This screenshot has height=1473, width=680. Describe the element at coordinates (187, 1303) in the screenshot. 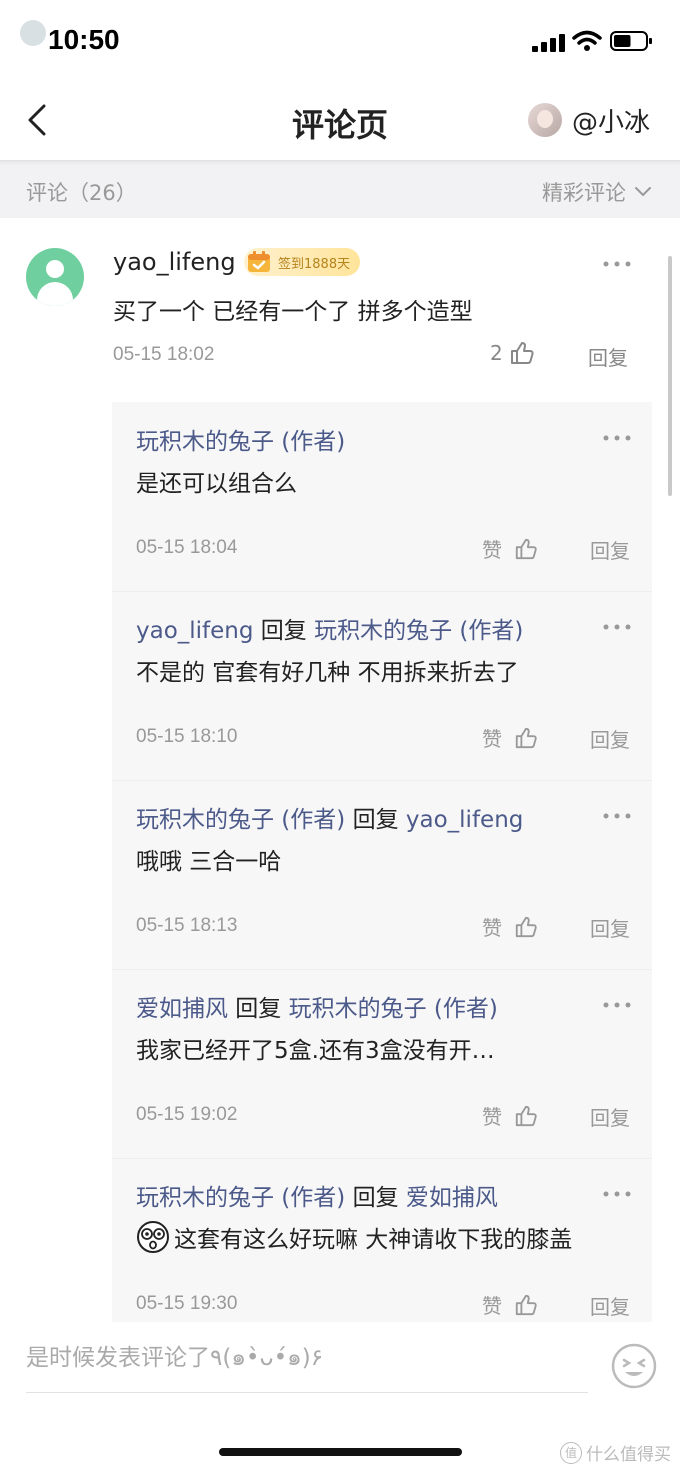

I see `reply-time: 05-15 19:30` at that location.